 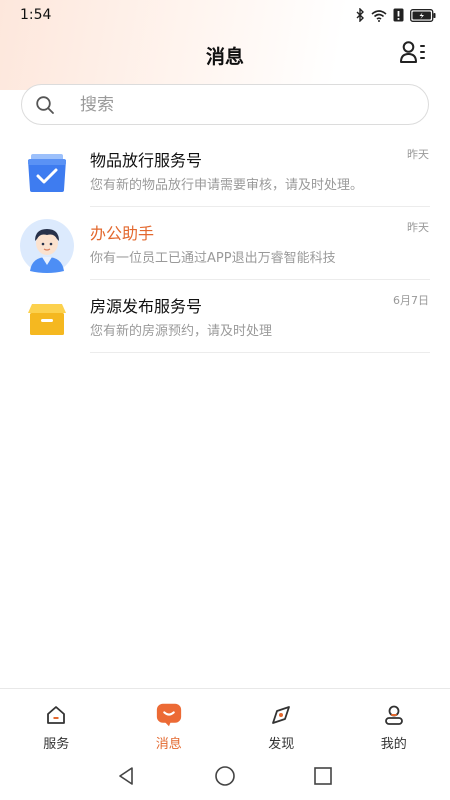 What do you see at coordinates (127, 776) in the screenshot?
I see `back-icon` at bounding box center [127, 776].